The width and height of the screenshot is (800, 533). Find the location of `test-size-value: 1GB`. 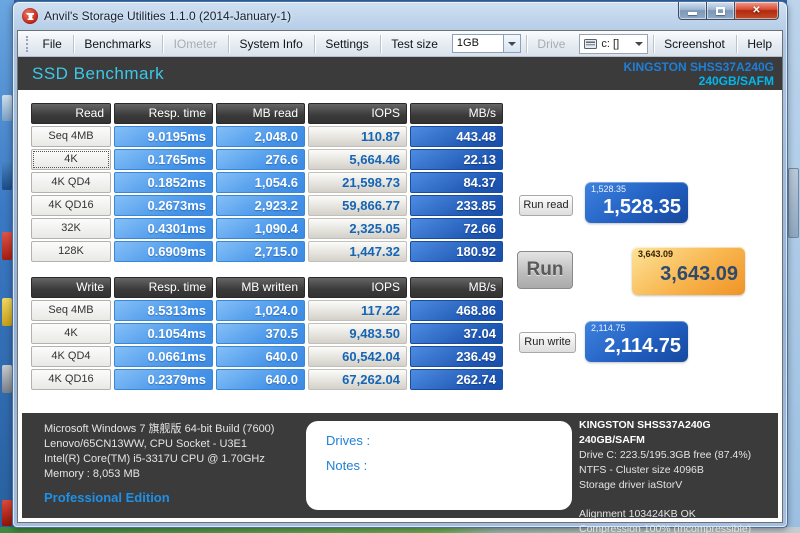

test-size-value: 1GB is located at coordinates (477, 43).